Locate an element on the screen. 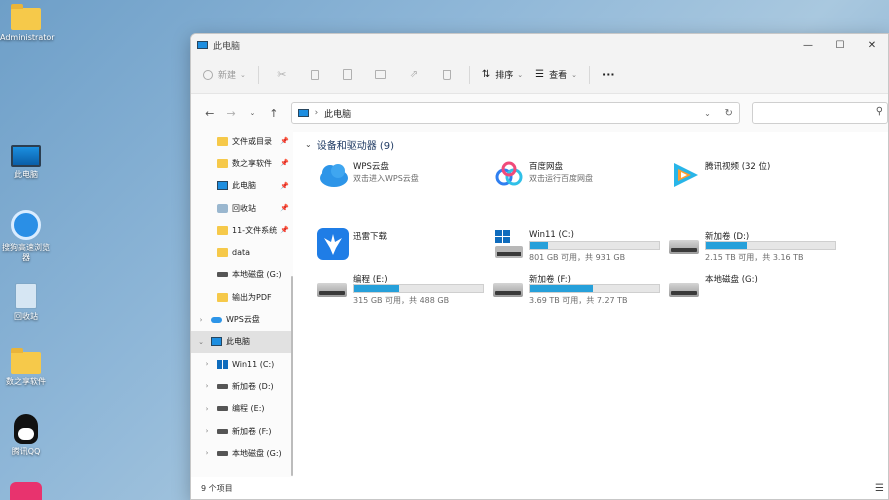 The image size is (889, 500). sidebar-item-label: 新加卷 (F:) is located at coordinates (252, 431).